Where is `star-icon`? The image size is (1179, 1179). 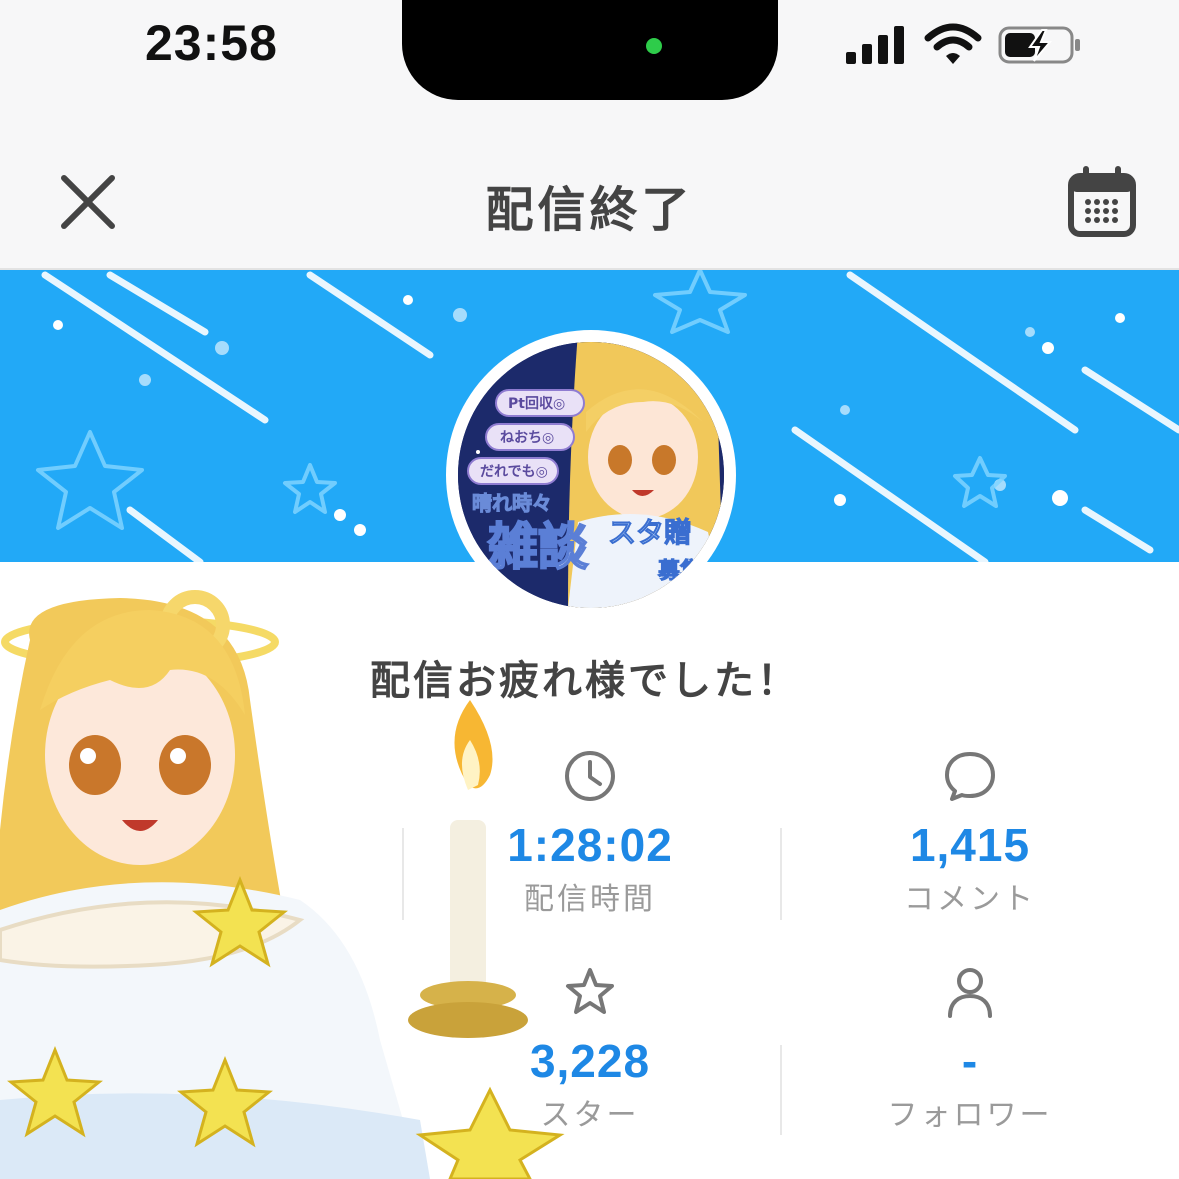 star-icon is located at coordinates (590, 991).